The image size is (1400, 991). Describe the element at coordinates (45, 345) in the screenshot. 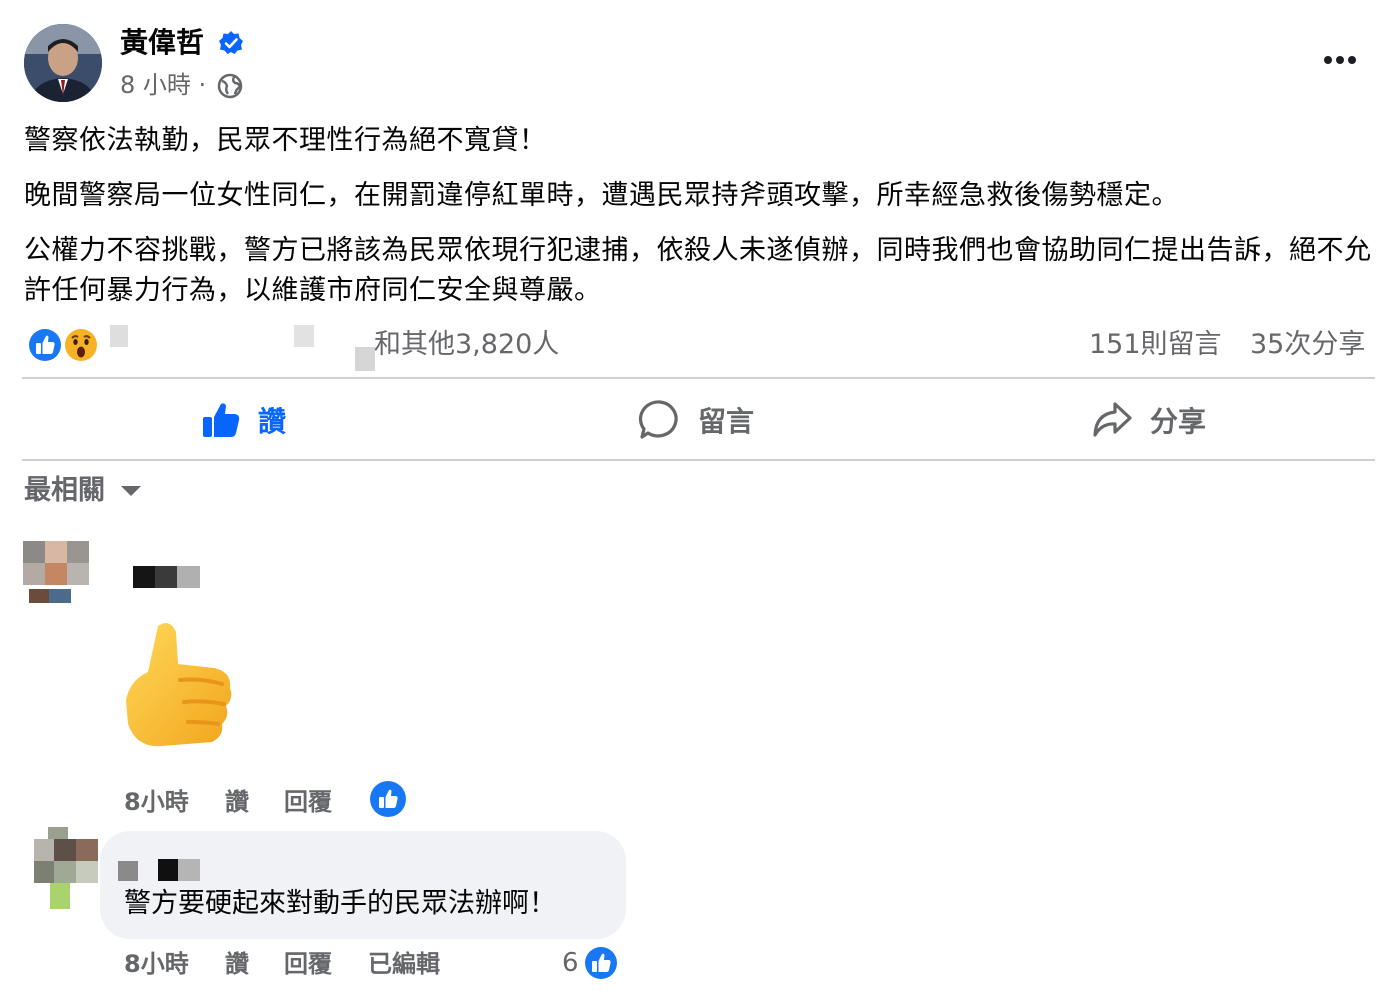

I see `like-reaction-icon` at that location.